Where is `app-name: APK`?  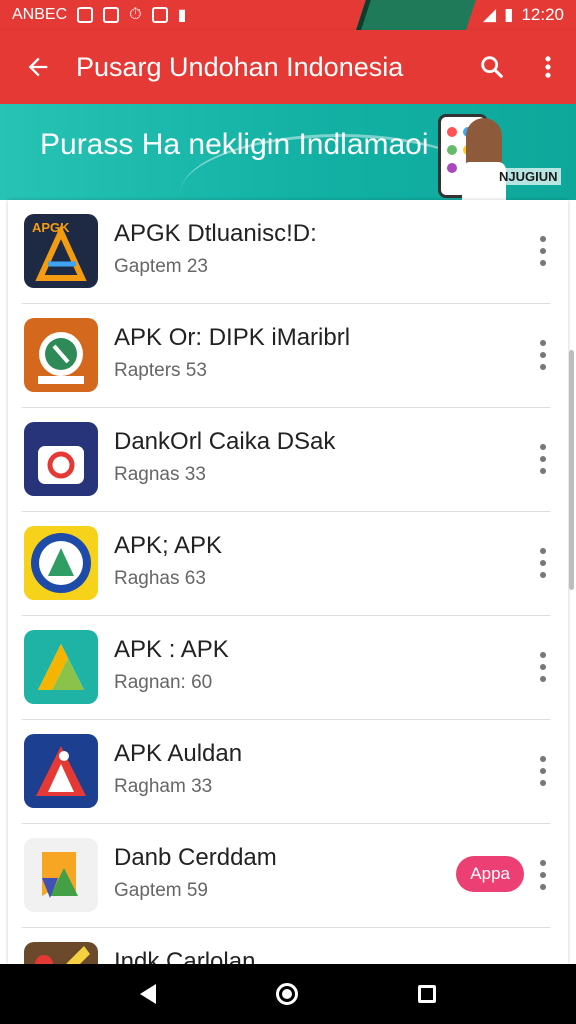 app-name: APK is located at coordinates (171, 649).